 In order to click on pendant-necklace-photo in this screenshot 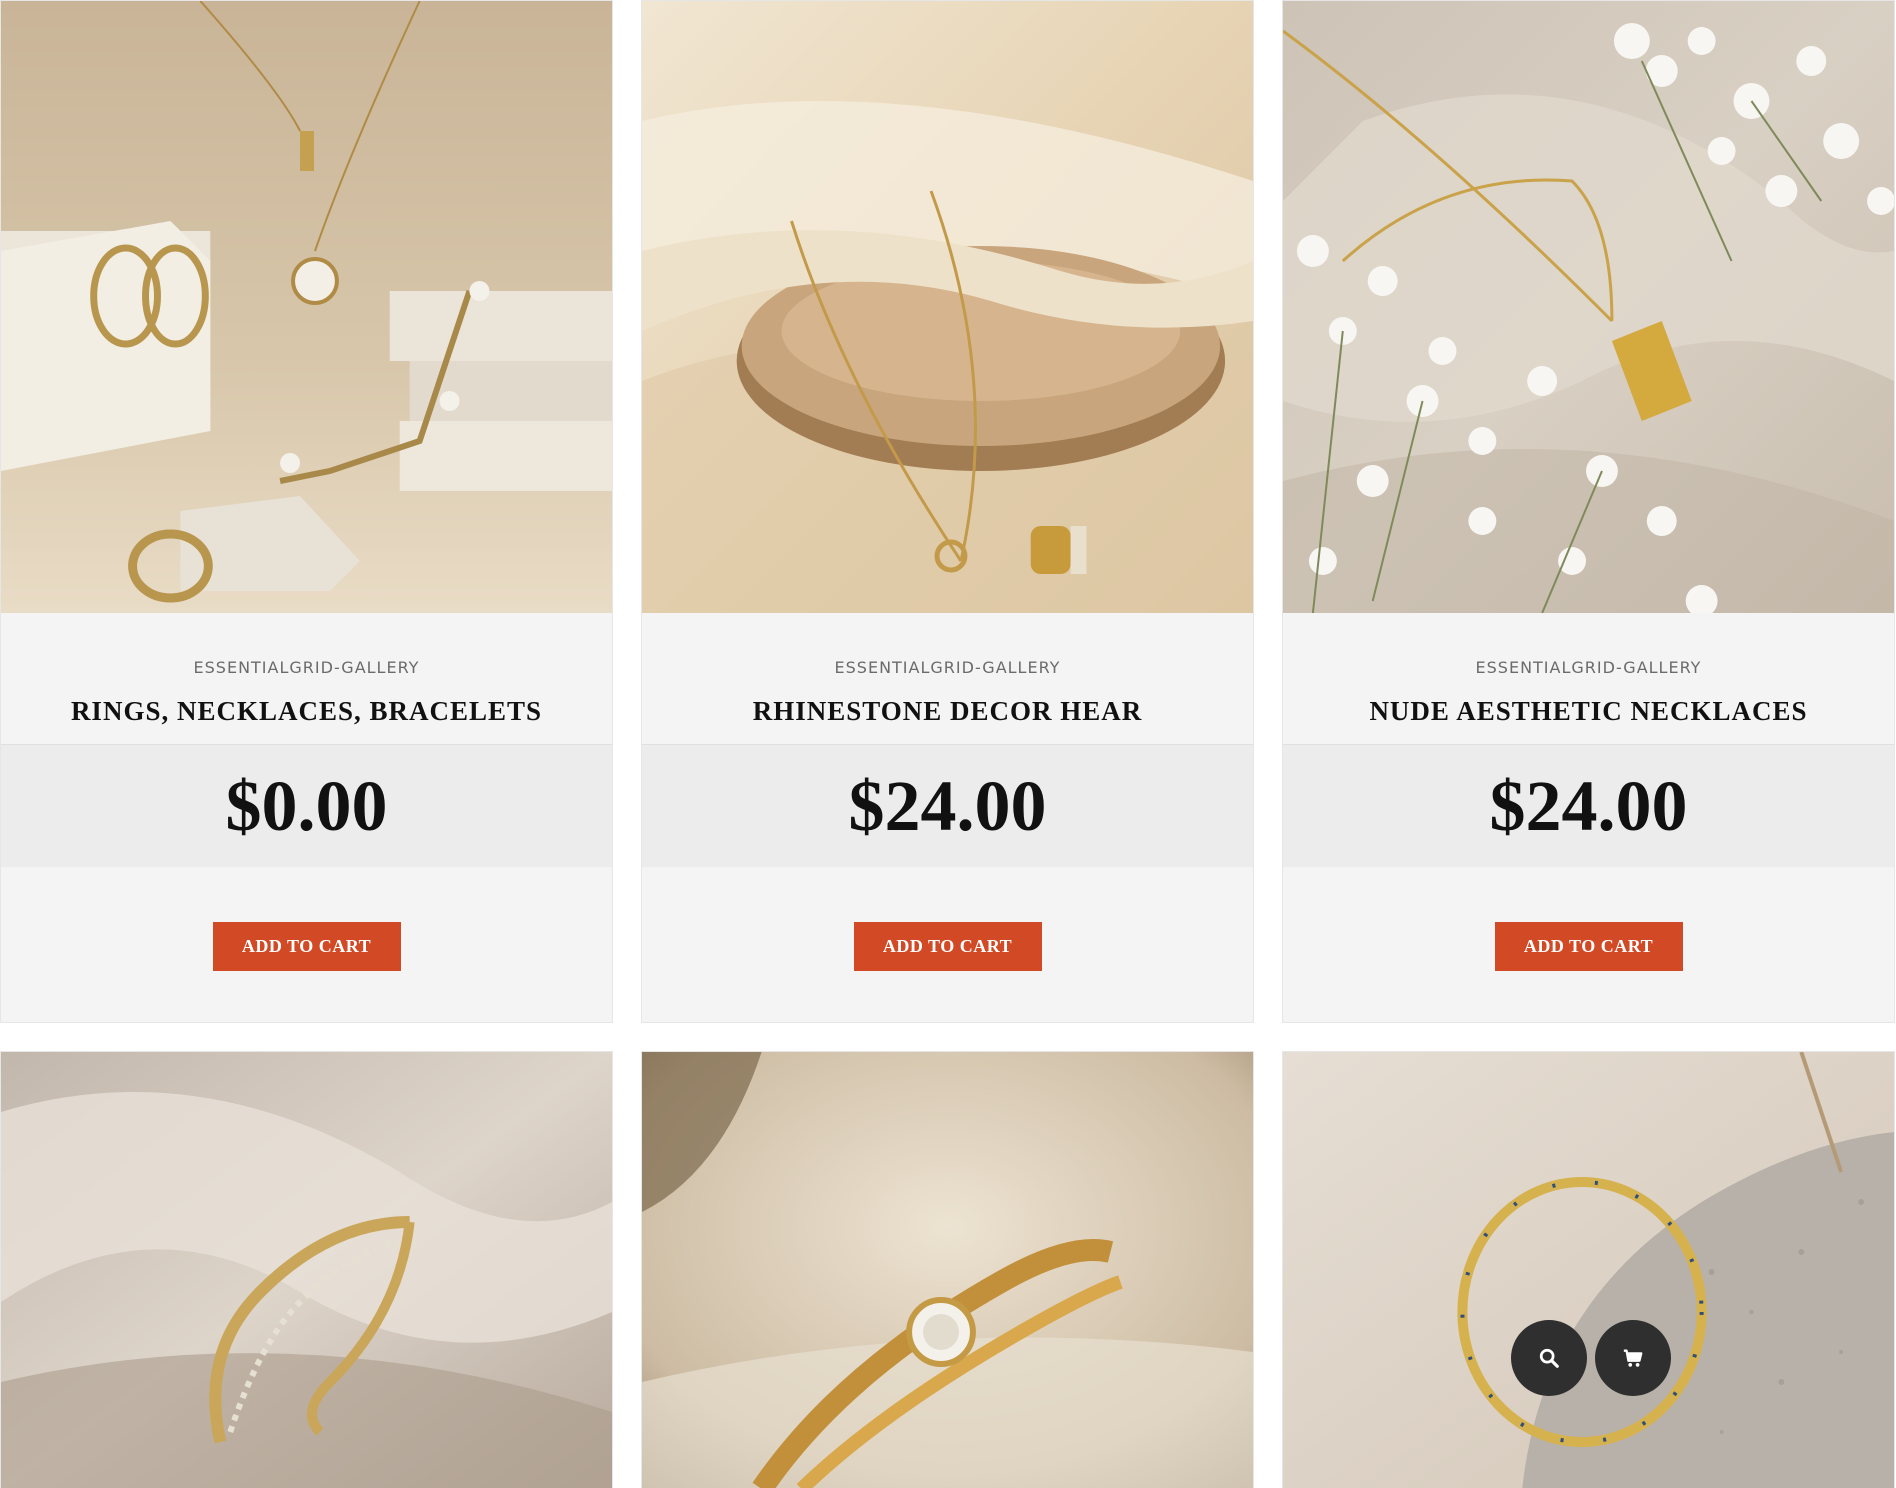, I will do `click(1588, 307)`.